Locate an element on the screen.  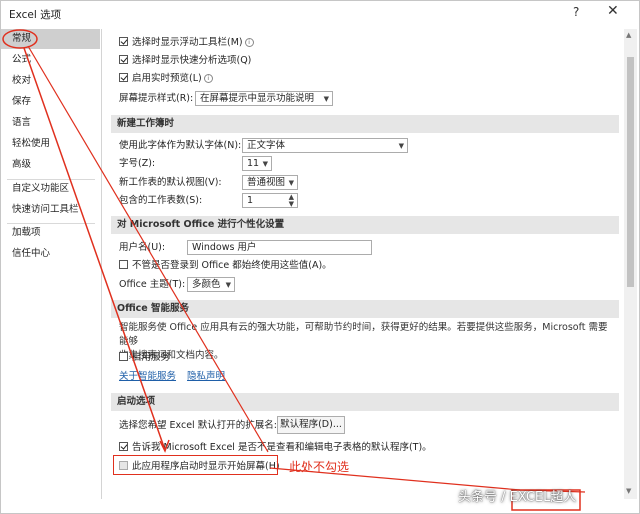
username-label: 用户名(U): is located at coordinates (142, 247).